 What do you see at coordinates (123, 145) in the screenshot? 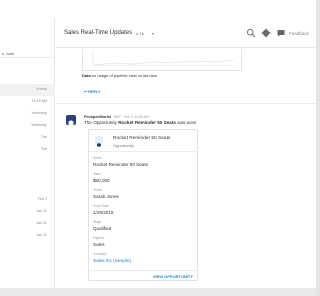
I see `card-type: Opportunity` at bounding box center [123, 145].